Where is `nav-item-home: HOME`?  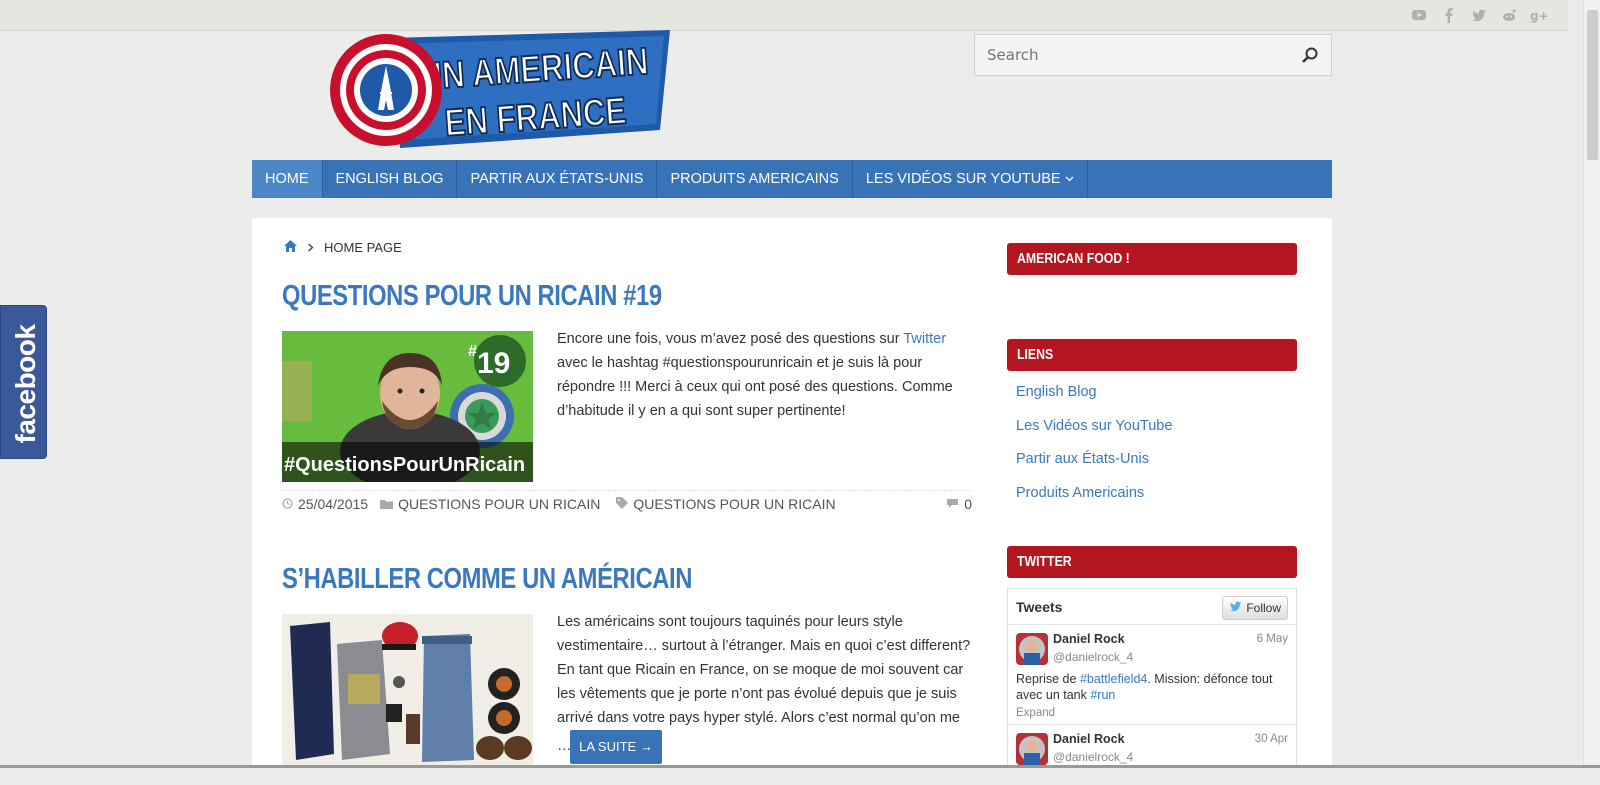 nav-item-home: HOME is located at coordinates (287, 179).